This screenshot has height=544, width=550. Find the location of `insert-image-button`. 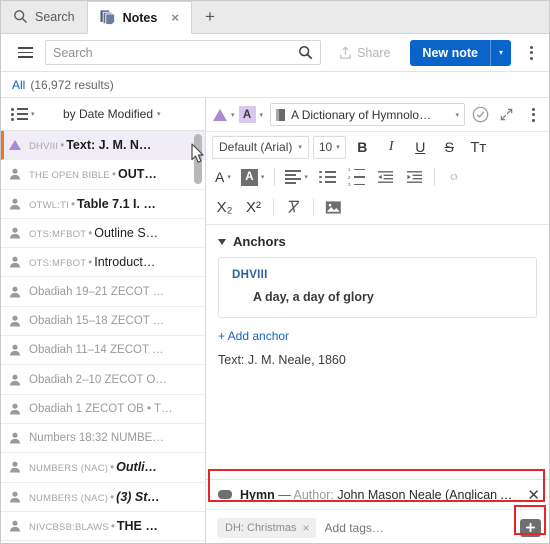

insert-image-button is located at coordinates (333, 207).